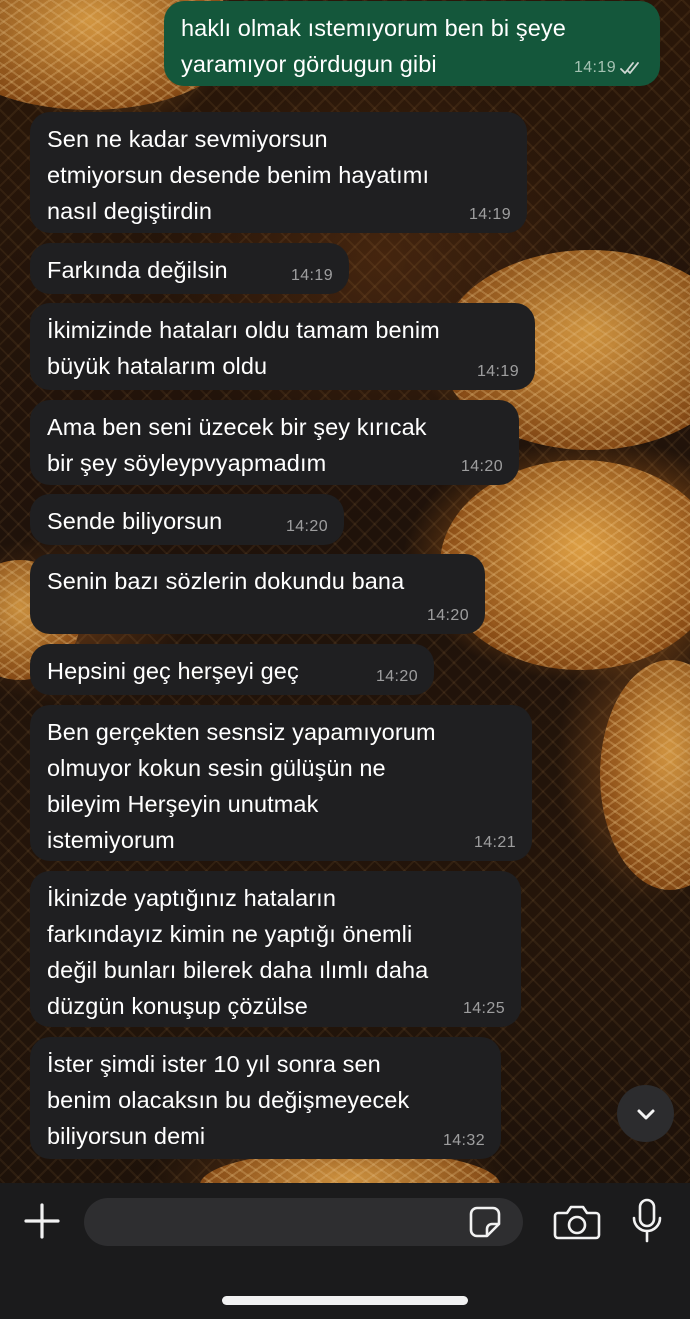  I want to click on message-bubble-incoming: Senin bazı sözlerin dokundu bana 14:20, so click(257, 594).